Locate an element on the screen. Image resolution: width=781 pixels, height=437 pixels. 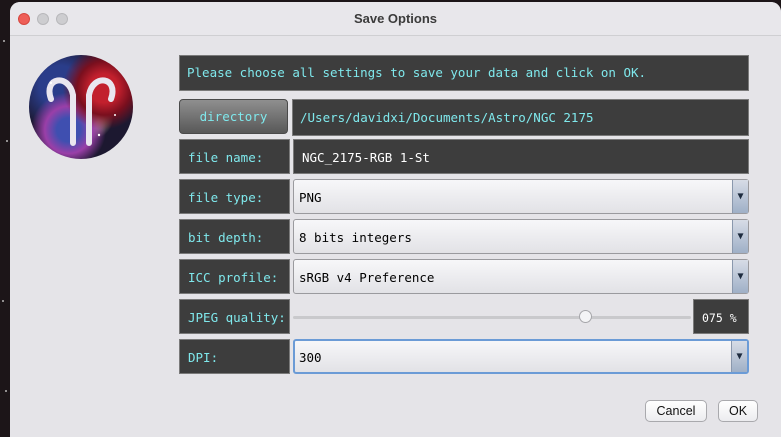
file-type-value: PNG is located at coordinates (310, 197).